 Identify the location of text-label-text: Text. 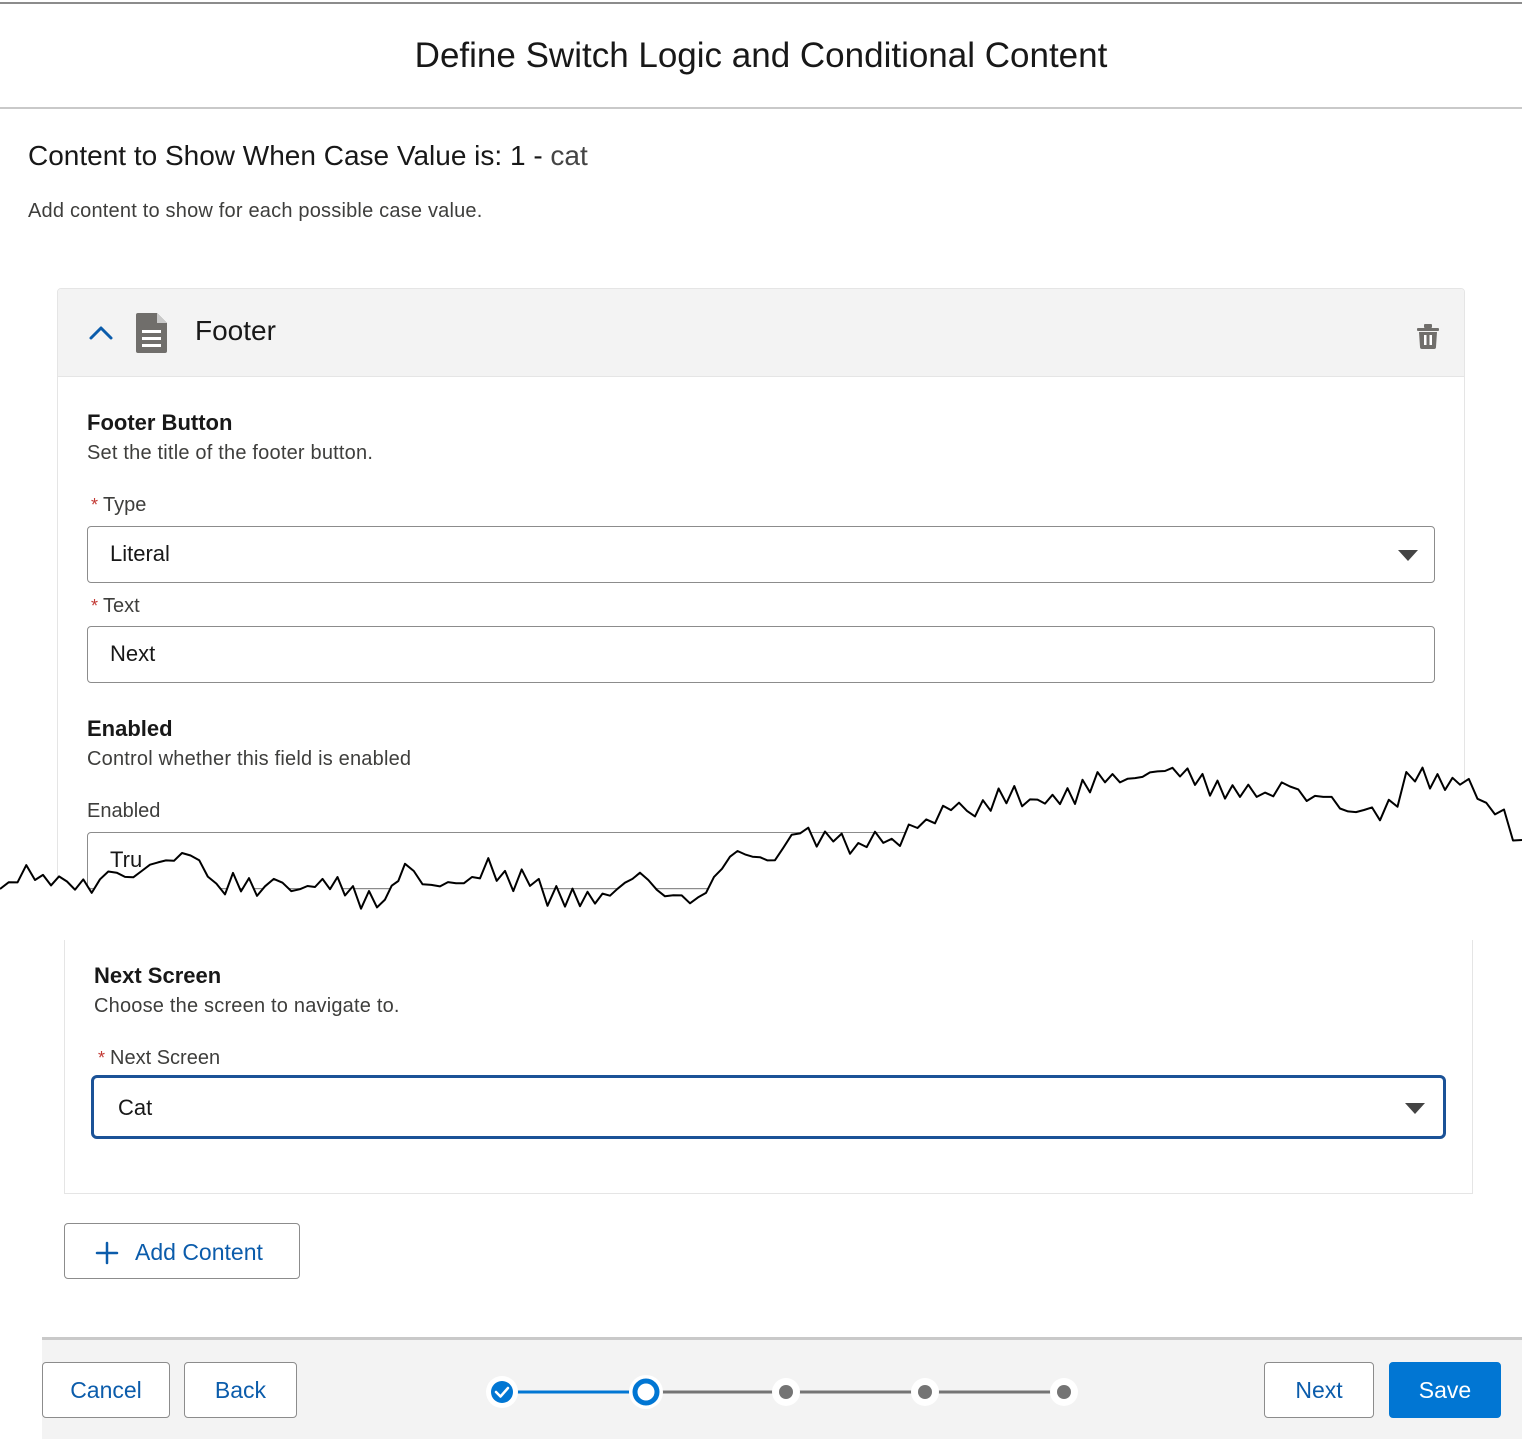
(121, 606).